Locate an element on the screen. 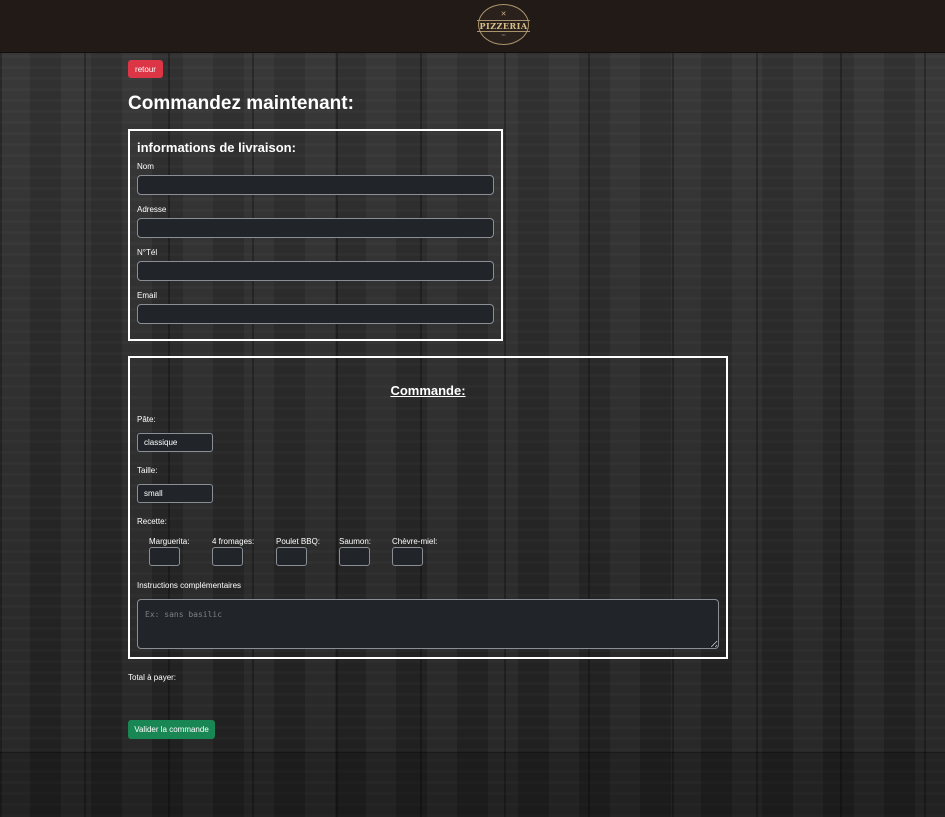  instructions-label: Instructions complémentaires is located at coordinates (189, 585).